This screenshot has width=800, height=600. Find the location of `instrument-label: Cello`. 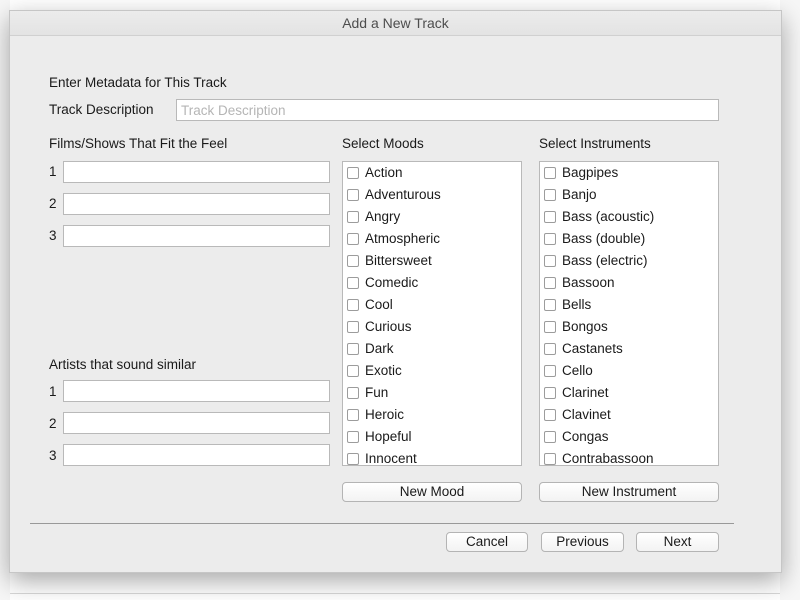

instrument-label: Cello is located at coordinates (577, 370).